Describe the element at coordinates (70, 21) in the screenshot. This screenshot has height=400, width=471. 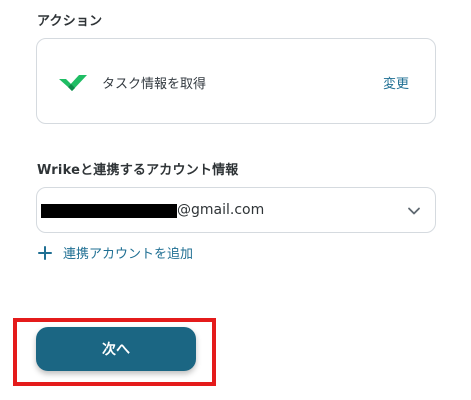
I see `action-section-label: アクション` at that location.